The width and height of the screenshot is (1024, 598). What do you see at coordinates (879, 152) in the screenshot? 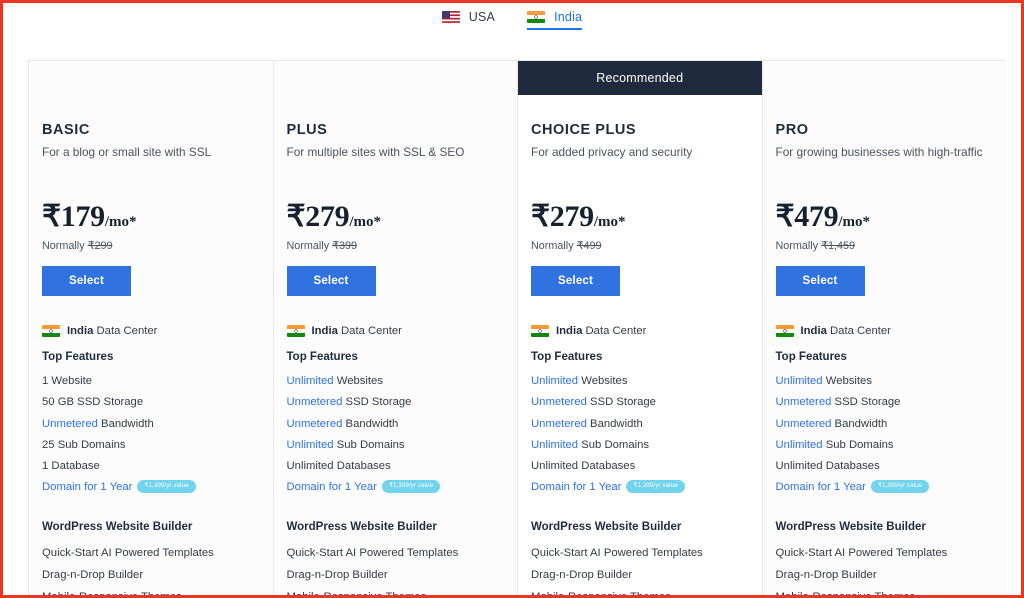
I see `plan-tagline: For growing businesses with high-traffic` at bounding box center [879, 152].